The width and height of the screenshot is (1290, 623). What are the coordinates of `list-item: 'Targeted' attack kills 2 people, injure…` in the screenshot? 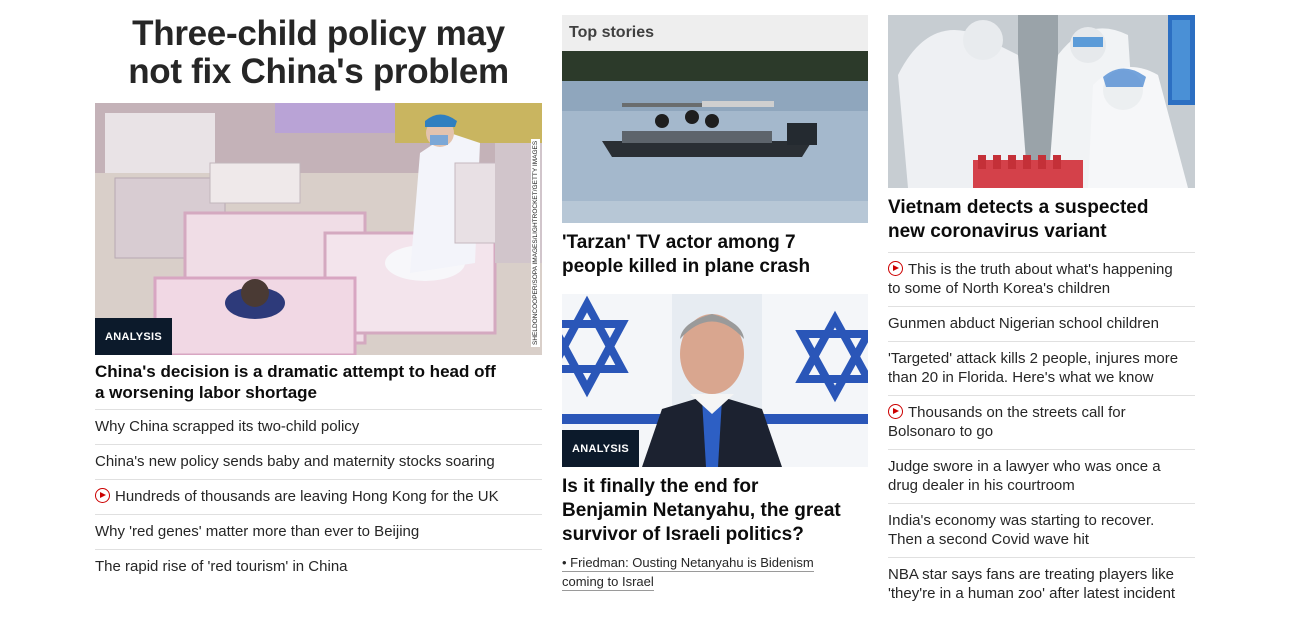 It's located at (1041, 368).